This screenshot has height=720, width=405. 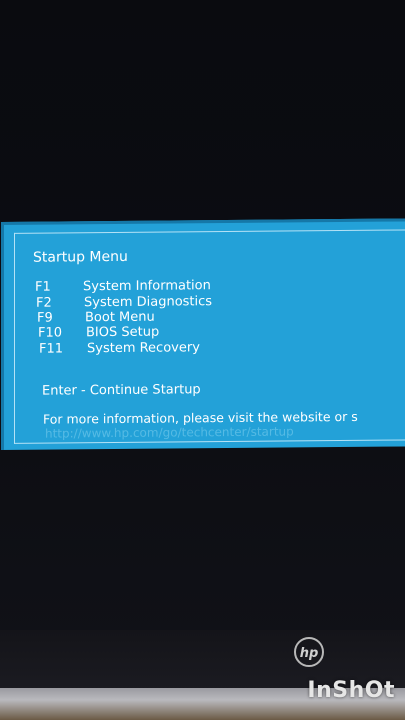 I want to click on menu-option-label: Boot Menu, so click(x=120, y=317).